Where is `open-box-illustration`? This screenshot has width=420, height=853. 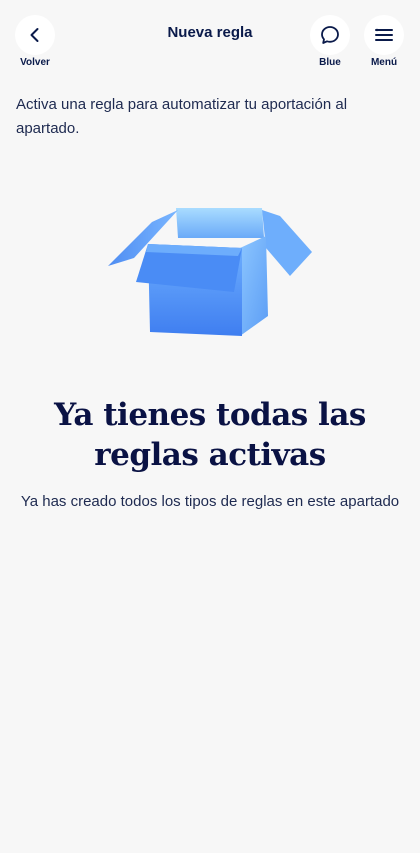 open-box-illustration is located at coordinates (210, 272).